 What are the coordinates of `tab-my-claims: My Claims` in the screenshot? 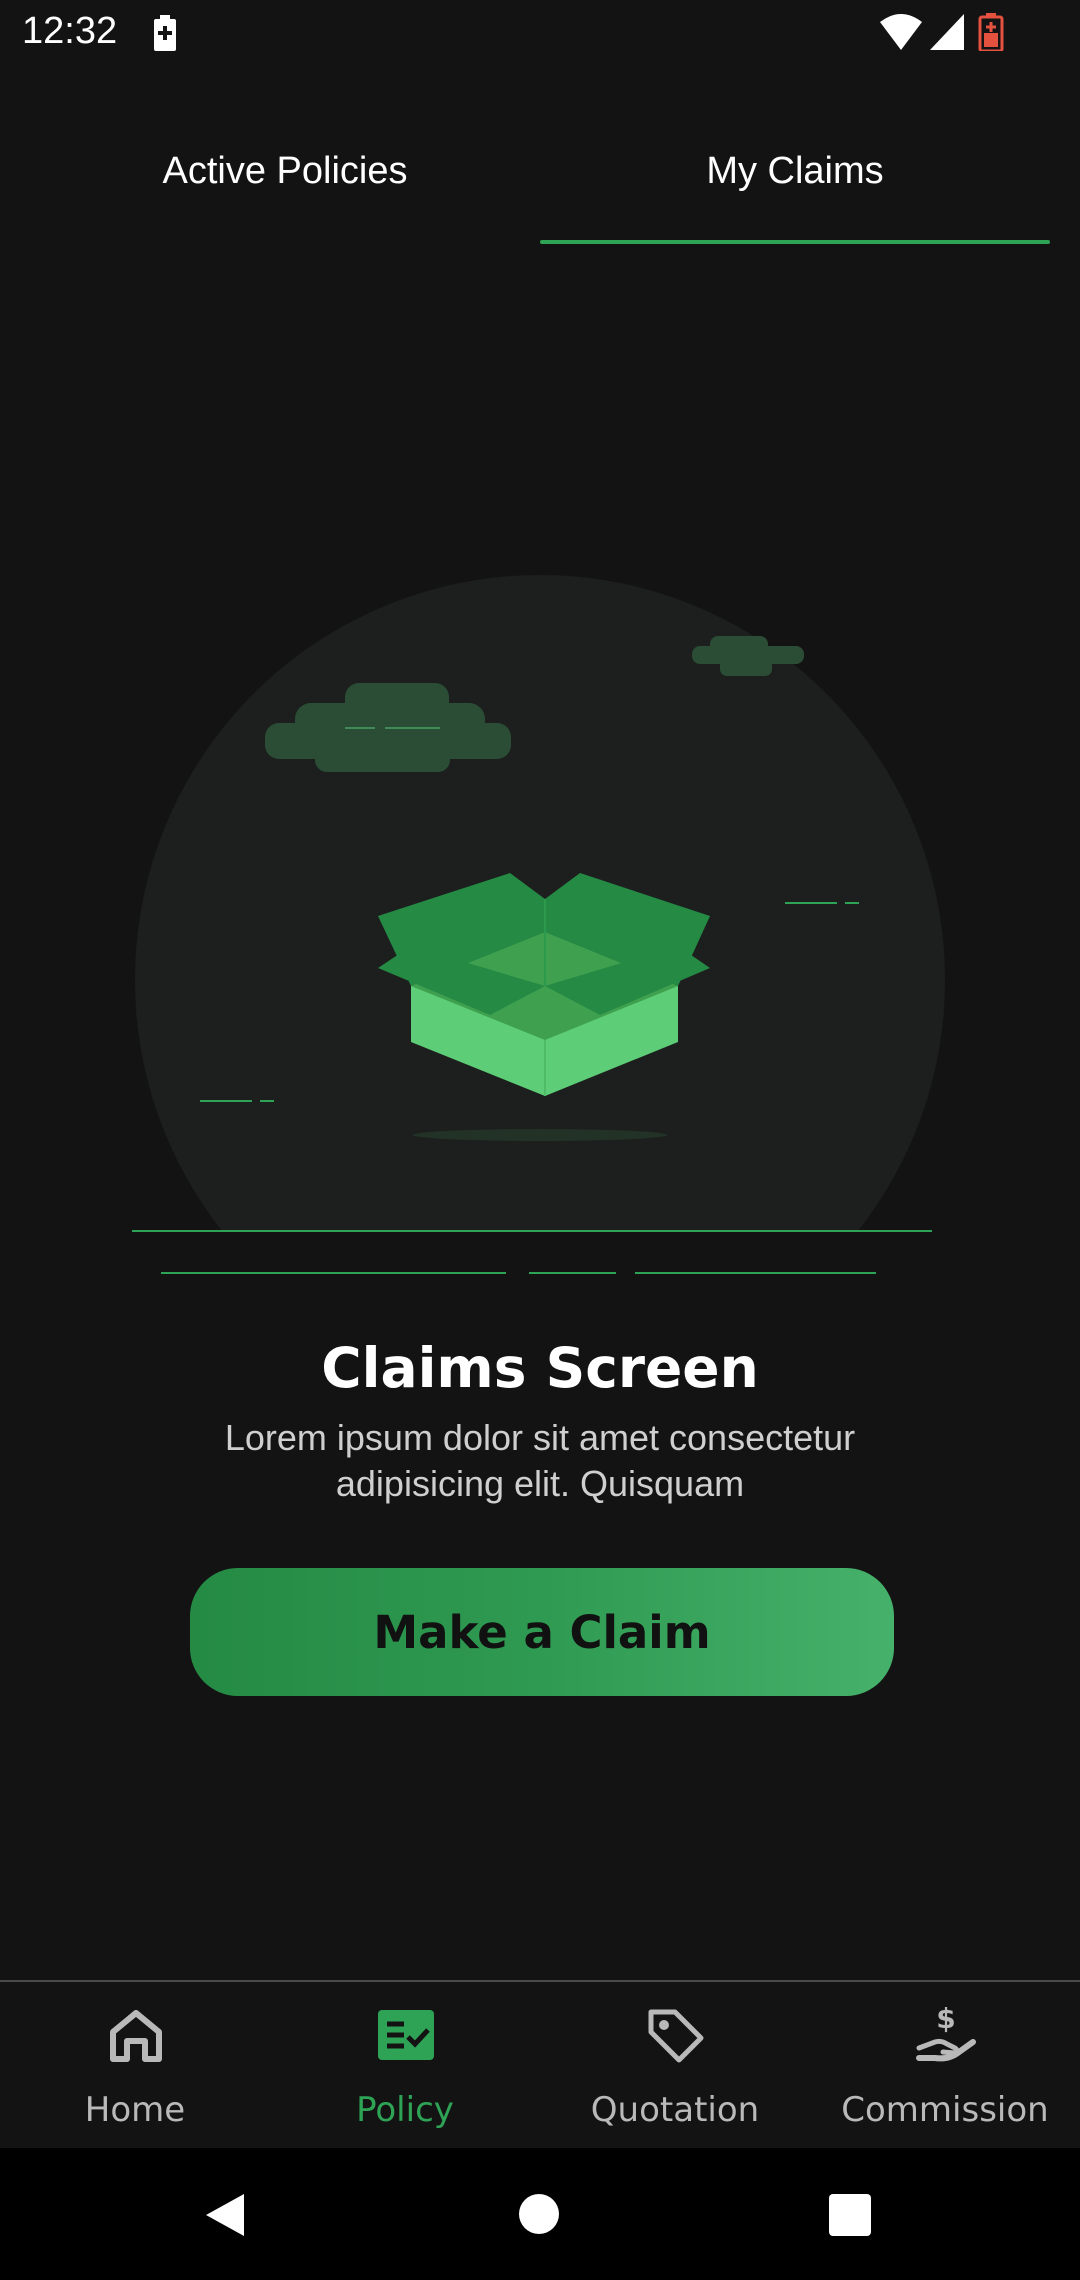 It's located at (795, 185).